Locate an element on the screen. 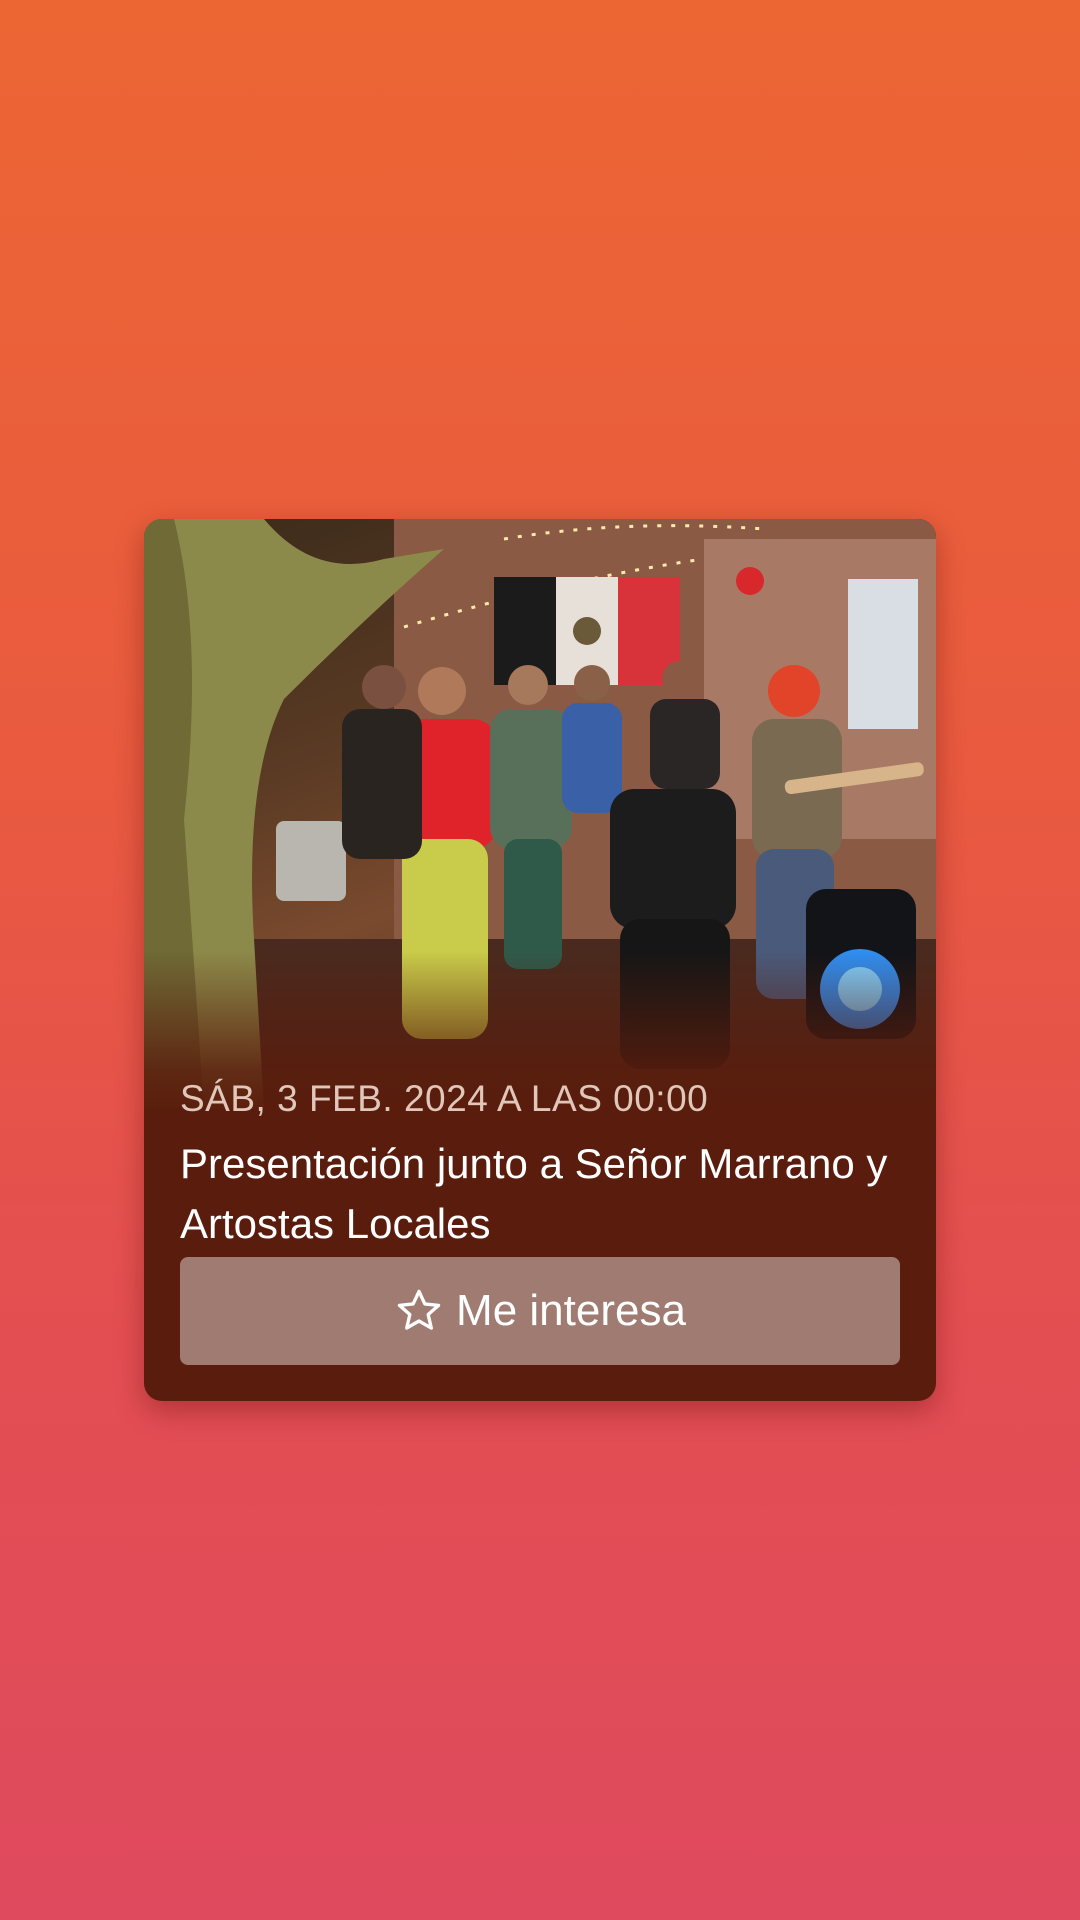 This screenshot has width=1080, height=1920. interest-button-label: Me interesa is located at coordinates (571, 1310).